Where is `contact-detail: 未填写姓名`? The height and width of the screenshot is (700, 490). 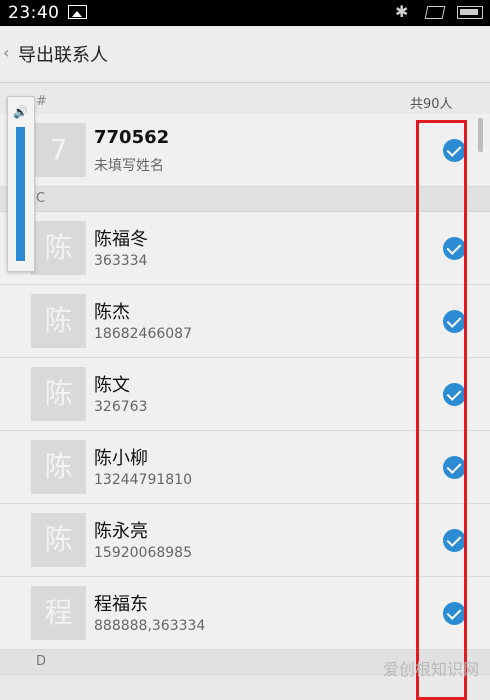
contact-detail: 未填写姓名 is located at coordinates (129, 166).